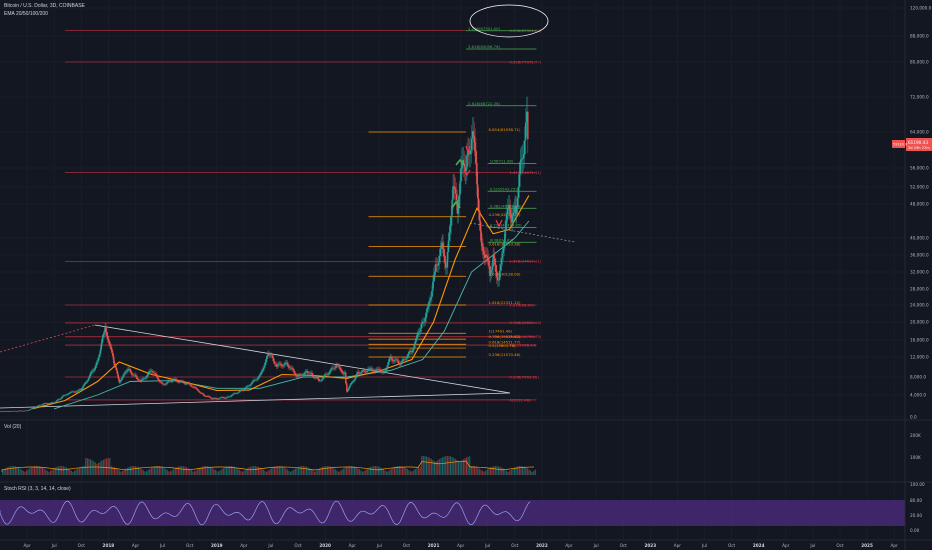  I want to click on red-fib-label: 0.786(19600.16), so click(525, 322).